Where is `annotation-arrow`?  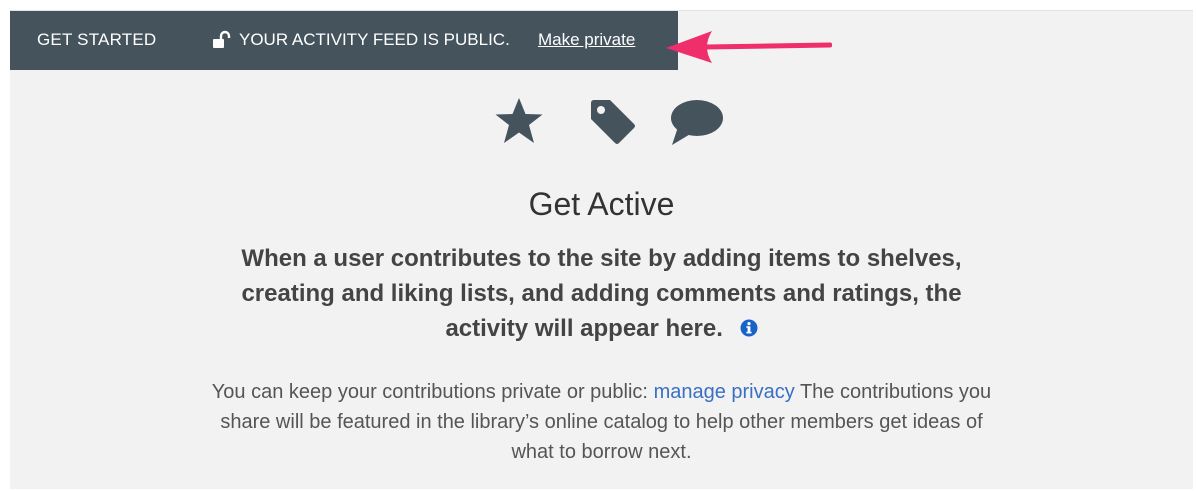 annotation-arrow is located at coordinates (749, 47).